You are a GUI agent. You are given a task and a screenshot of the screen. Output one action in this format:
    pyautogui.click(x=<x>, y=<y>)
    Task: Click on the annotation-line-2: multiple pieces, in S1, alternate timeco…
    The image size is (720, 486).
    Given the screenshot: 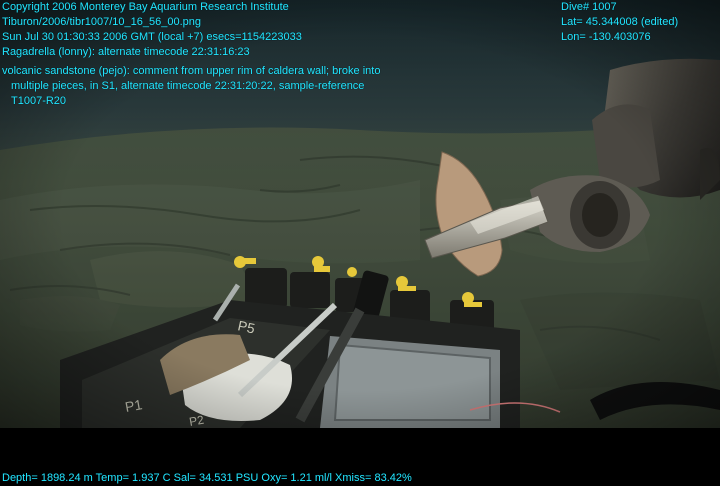 What is the action you would take?
    pyautogui.click(x=188, y=86)
    